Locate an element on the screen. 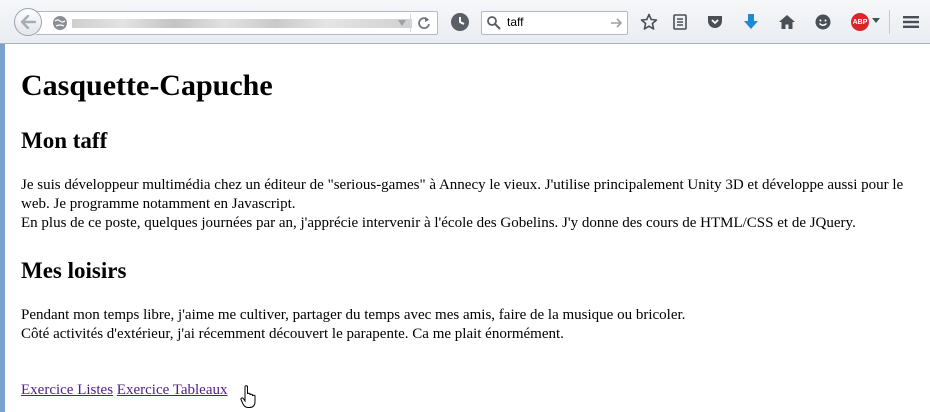 The width and height of the screenshot is (930, 412). search-bar: taff is located at coordinates (554, 23).